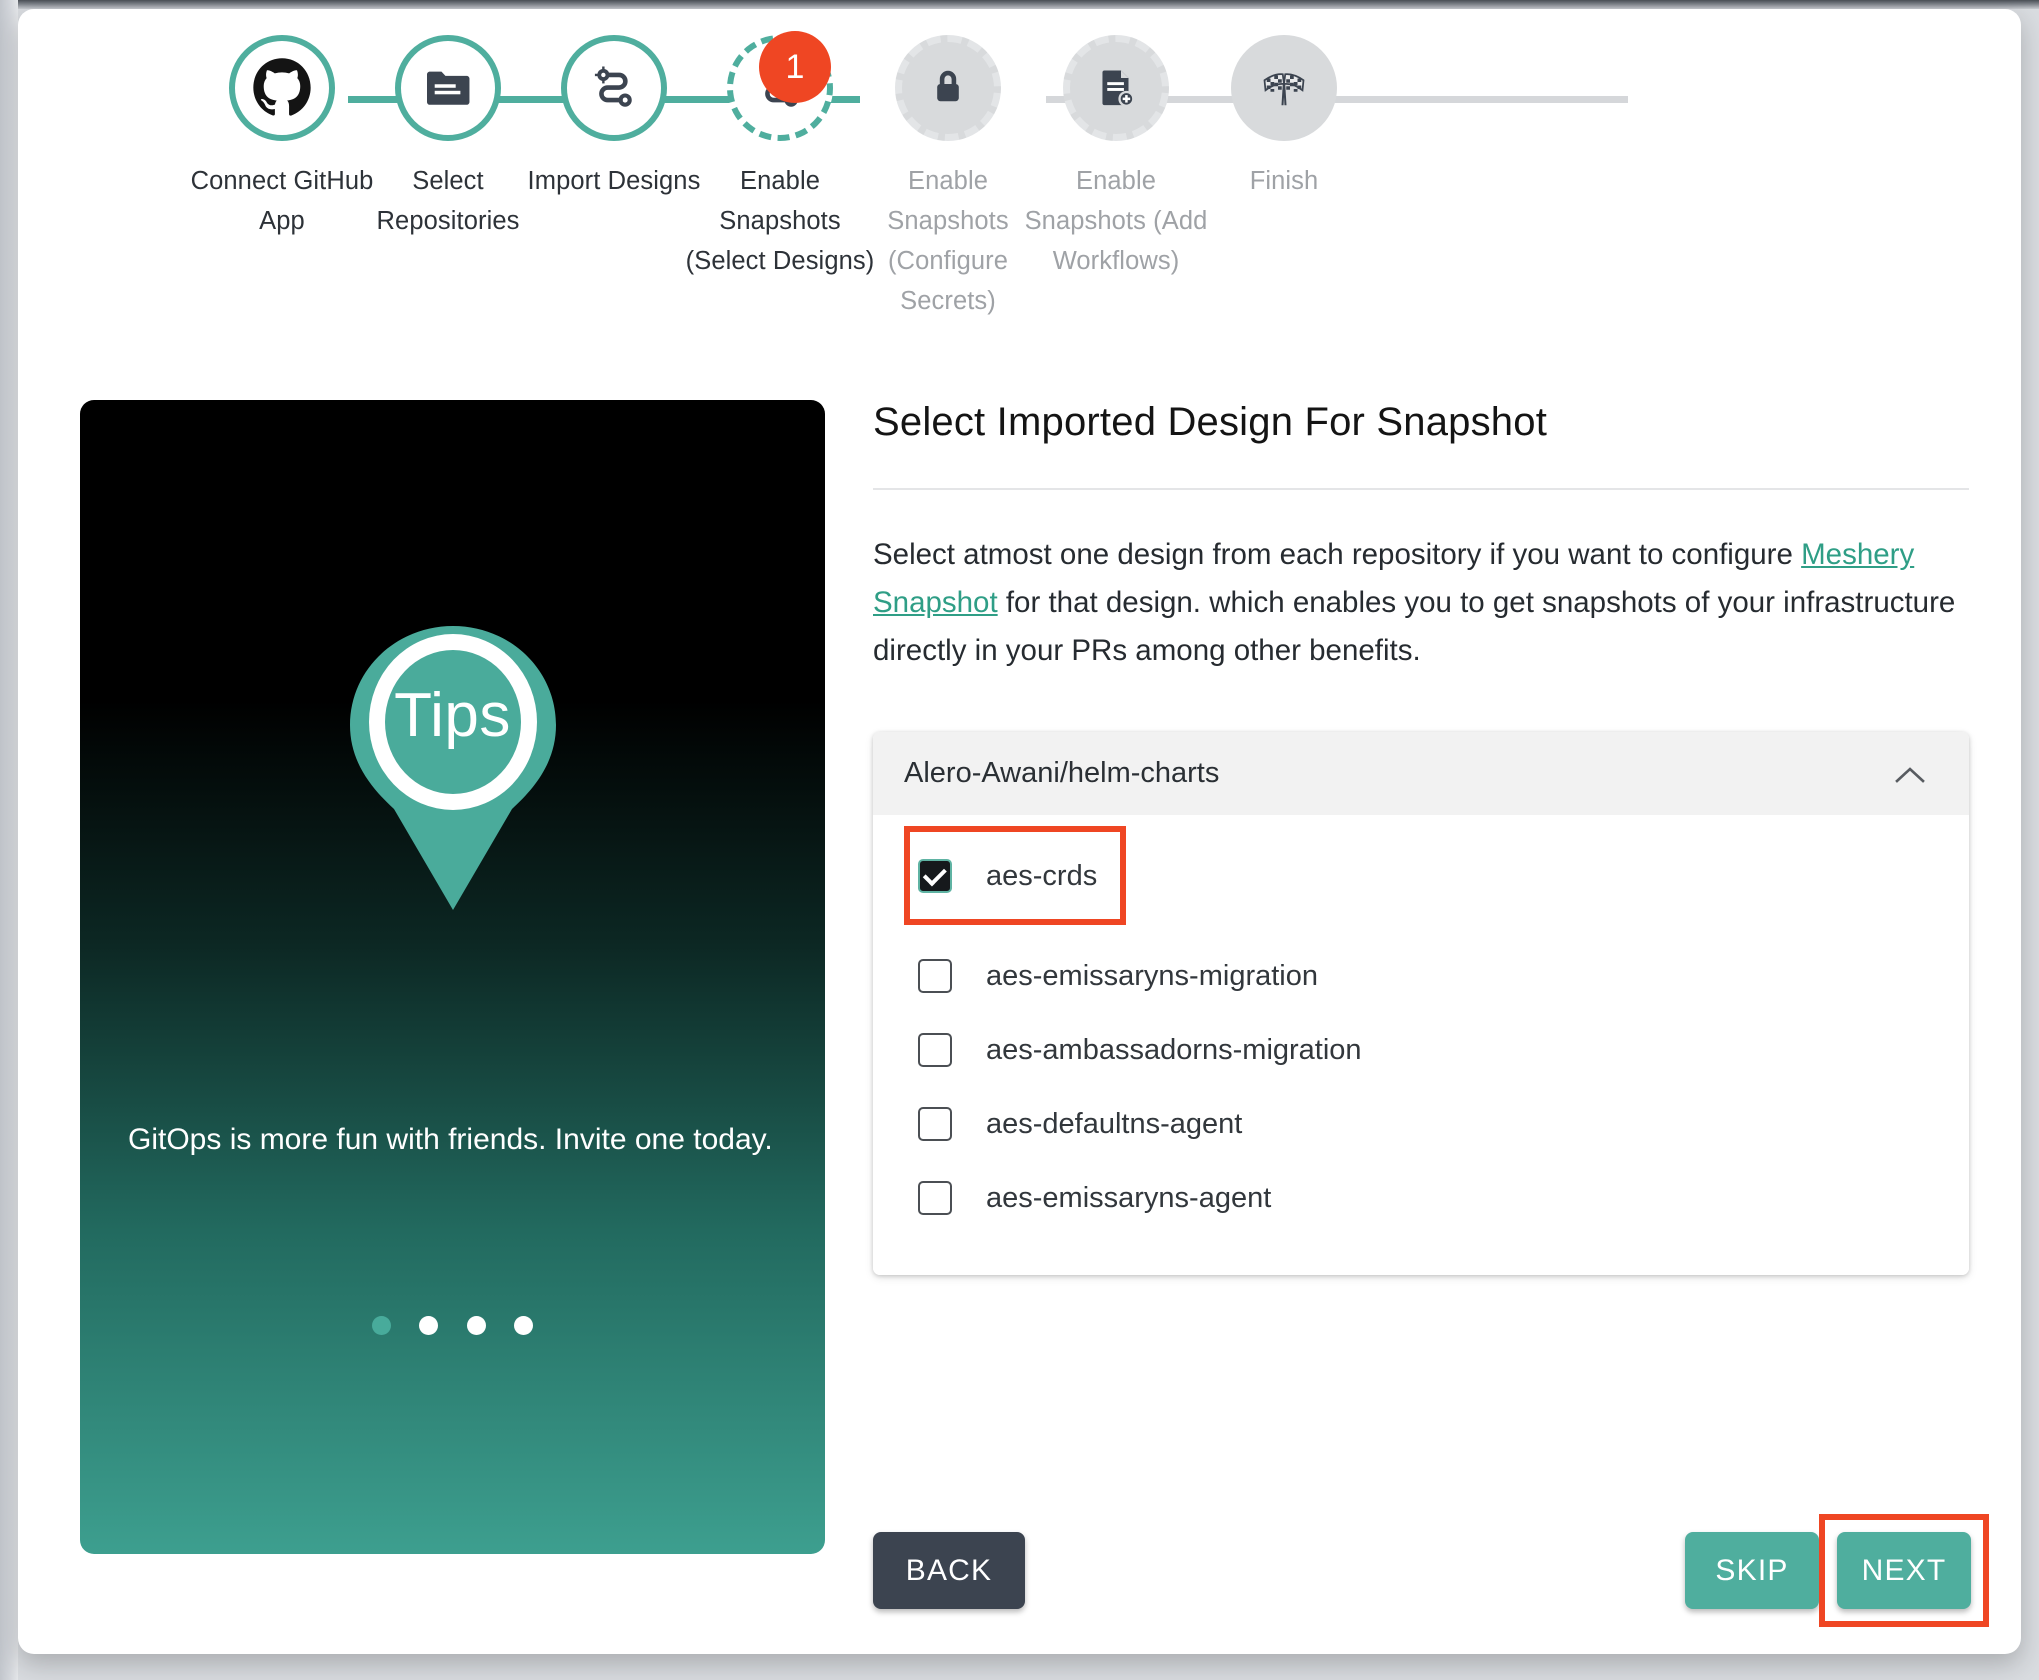 This screenshot has width=2039, height=1680. What do you see at coordinates (1019, 4) in the screenshot?
I see `window-top-rail` at bounding box center [1019, 4].